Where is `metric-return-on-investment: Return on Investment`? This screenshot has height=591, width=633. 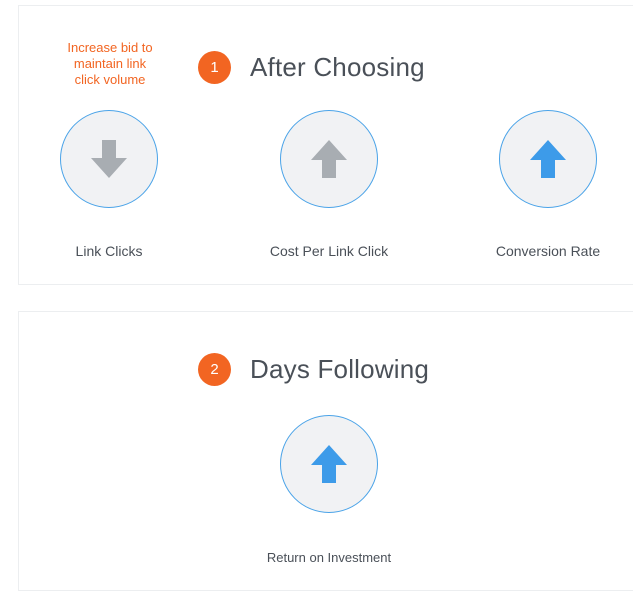 metric-return-on-investment: Return on Investment is located at coordinates (329, 490).